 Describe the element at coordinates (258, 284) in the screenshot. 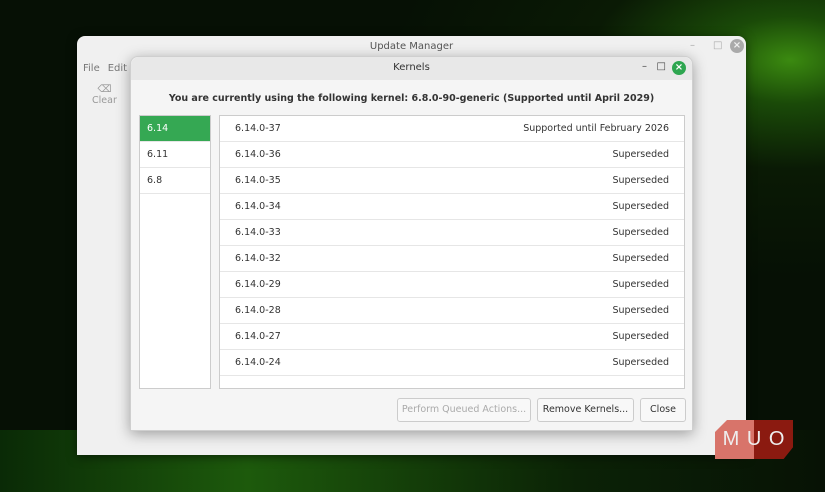

I see `kernel-version: 6.14.0-29` at that location.